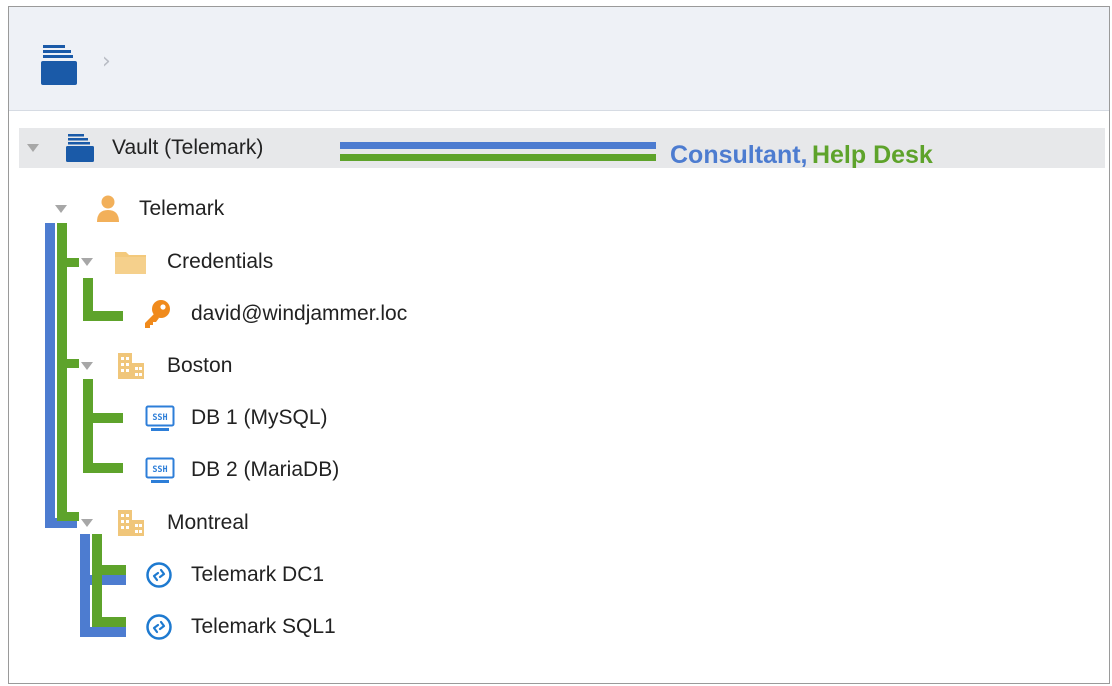 Image resolution: width=1112 pixels, height=686 pixels. Describe the element at coordinates (299, 313) in the screenshot. I see `tree-node-label: david@windjammer.loc` at that location.